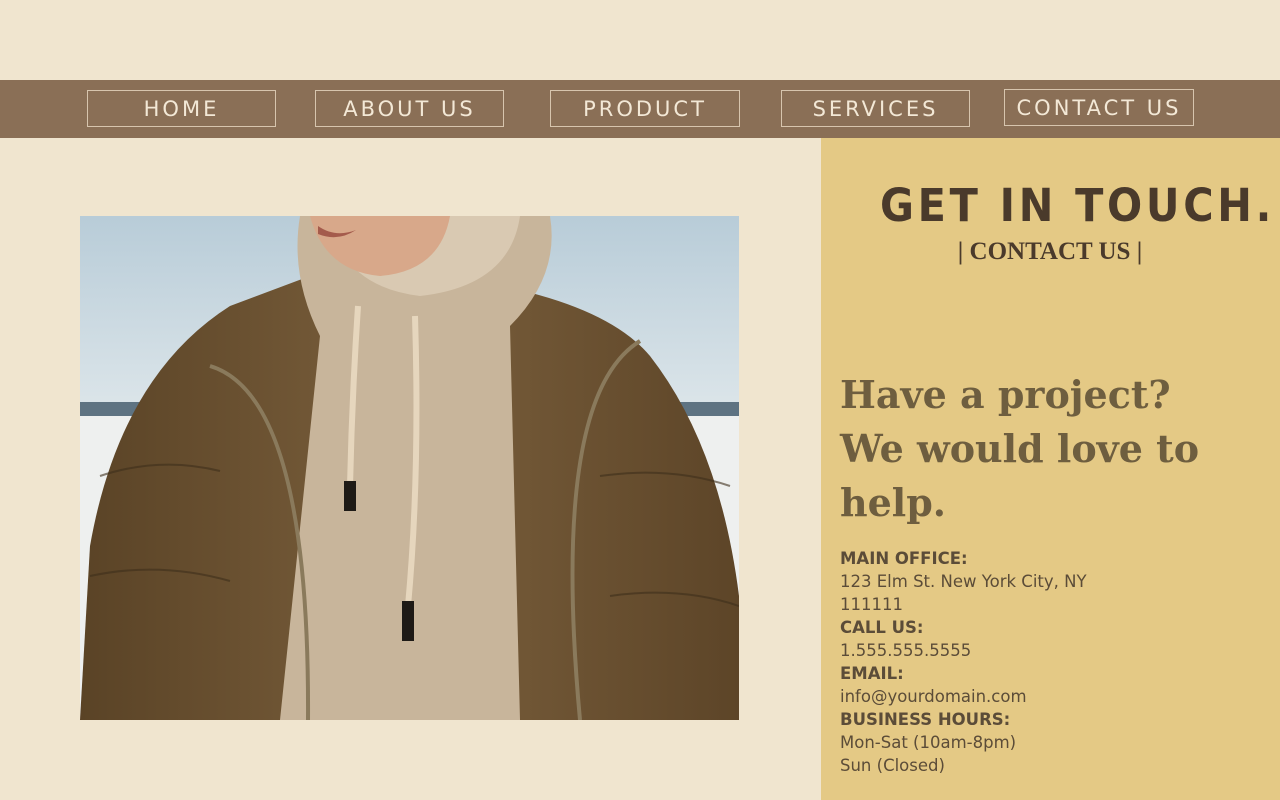 The height and width of the screenshot is (800, 1280). What do you see at coordinates (892, 765) in the screenshot?
I see `business-hours-sunday: Sun (Closed)` at bounding box center [892, 765].